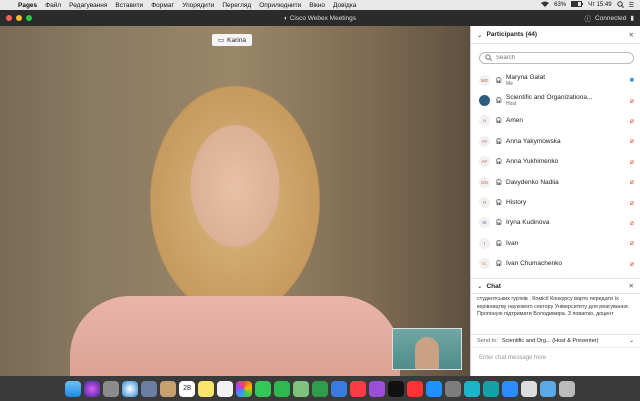  I want to click on dock: 28, so click(320, 388).